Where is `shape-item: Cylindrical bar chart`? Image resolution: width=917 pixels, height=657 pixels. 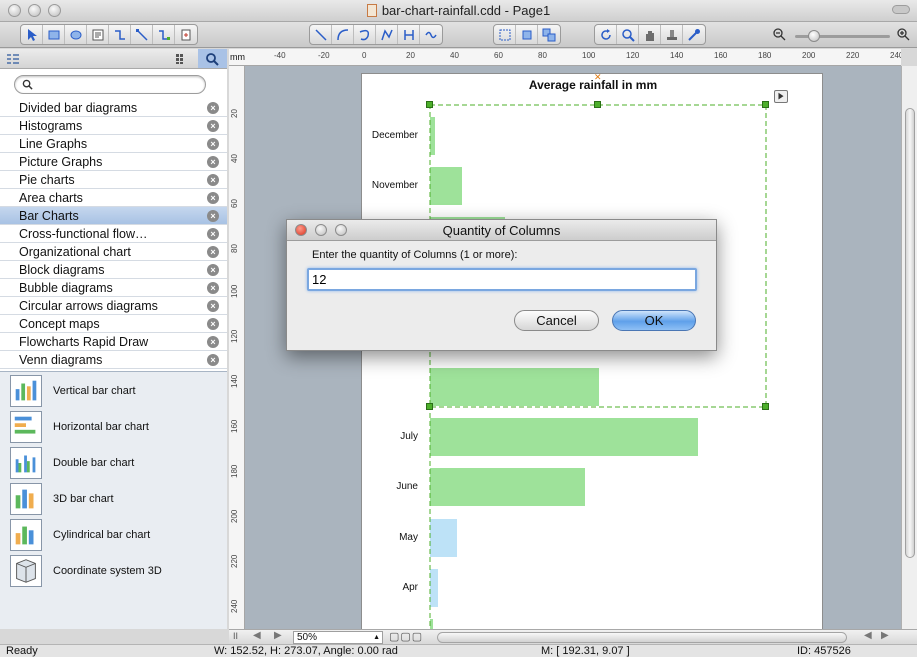
shape-item: Cylindrical bar chart is located at coordinates (80, 535).